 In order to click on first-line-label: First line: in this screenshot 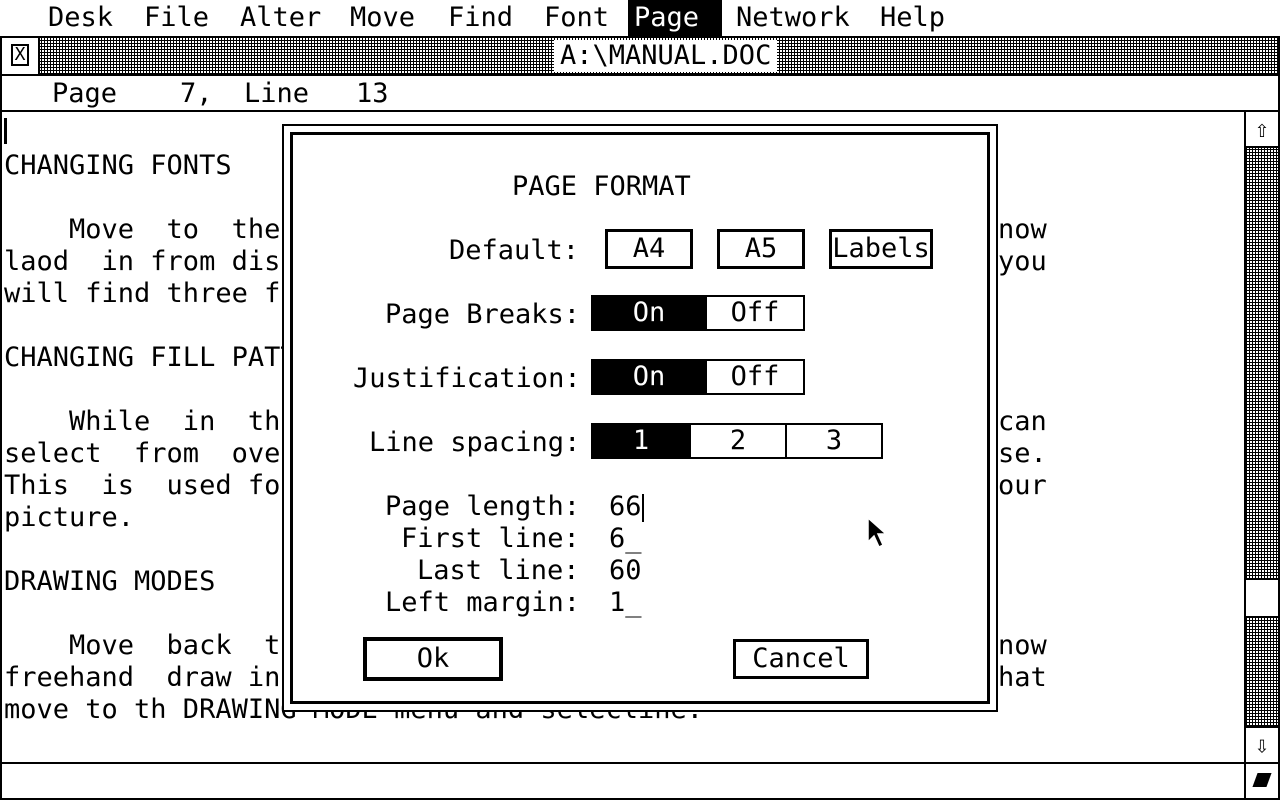, I will do `click(490, 538)`.